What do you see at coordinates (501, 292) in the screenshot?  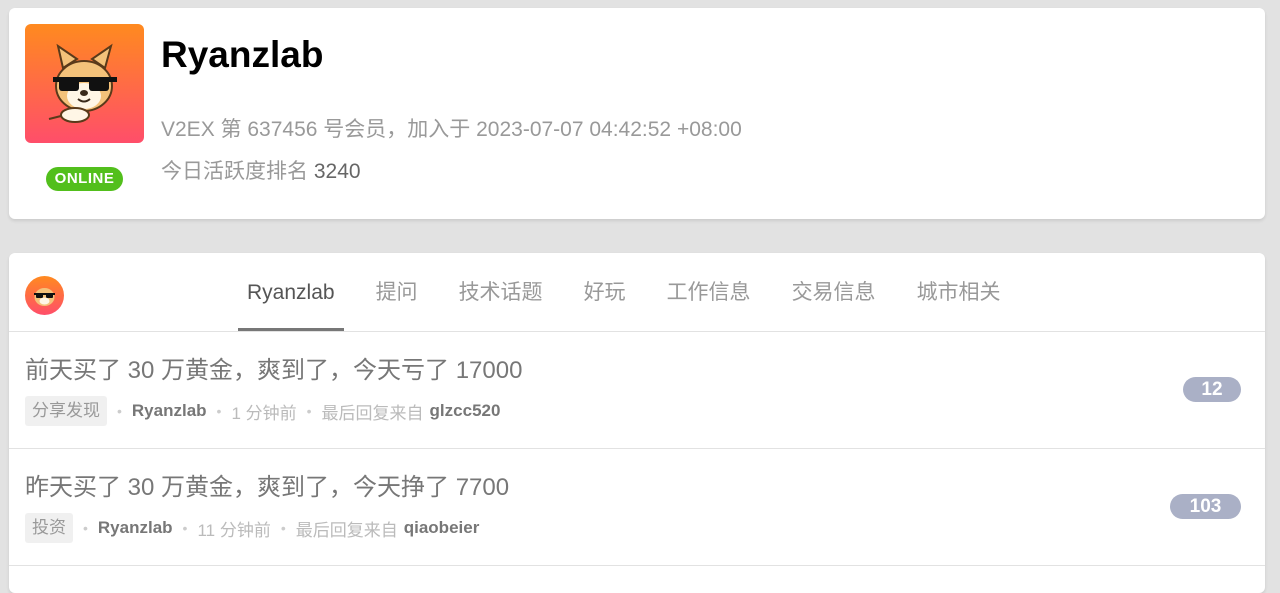 I see `tab-tech: 技术话题` at bounding box center [501, 292].